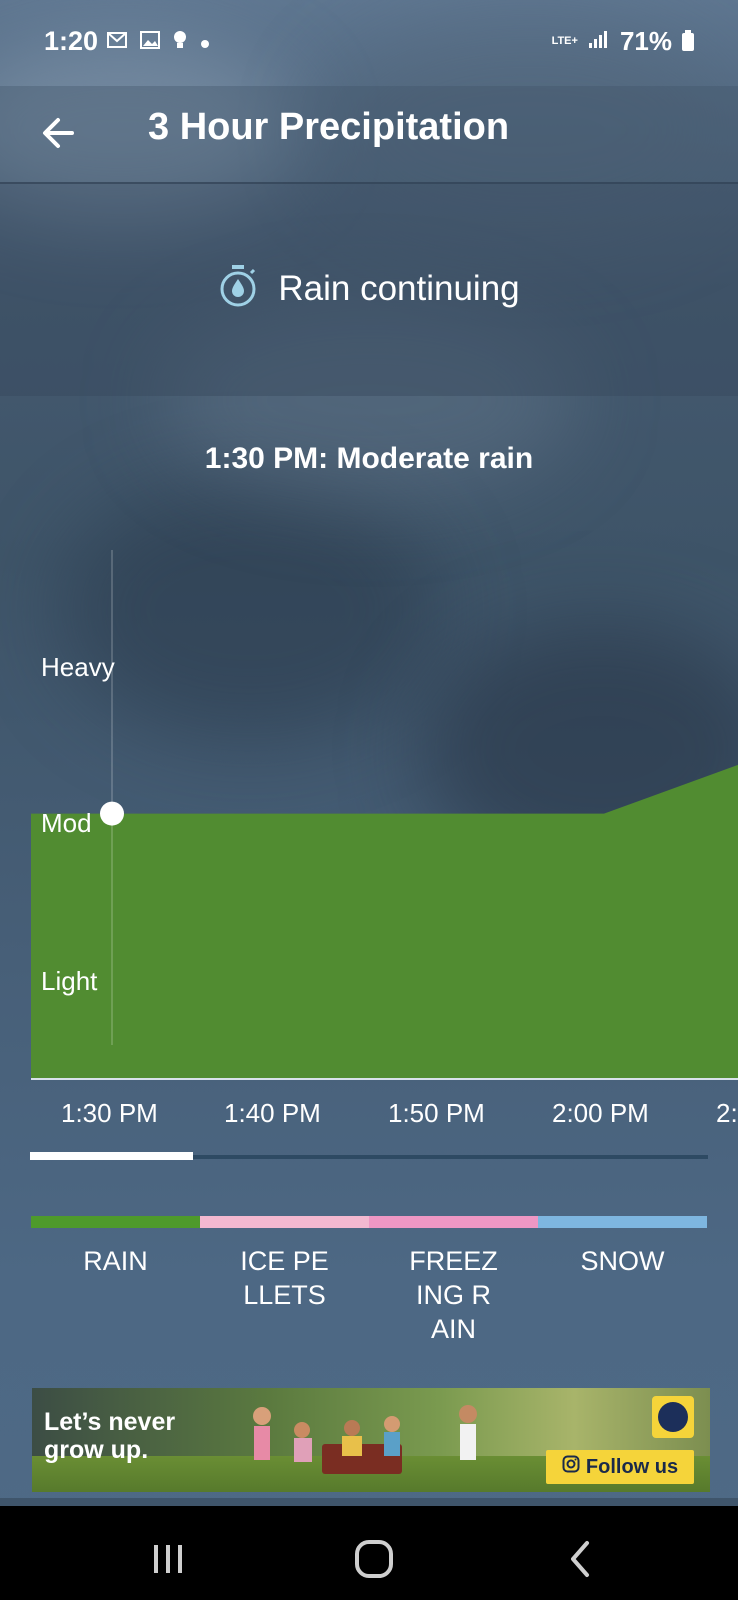  Describe the element at coordinates (69, 981) in the screenshot. I see `y-label-light: Light` at that location.